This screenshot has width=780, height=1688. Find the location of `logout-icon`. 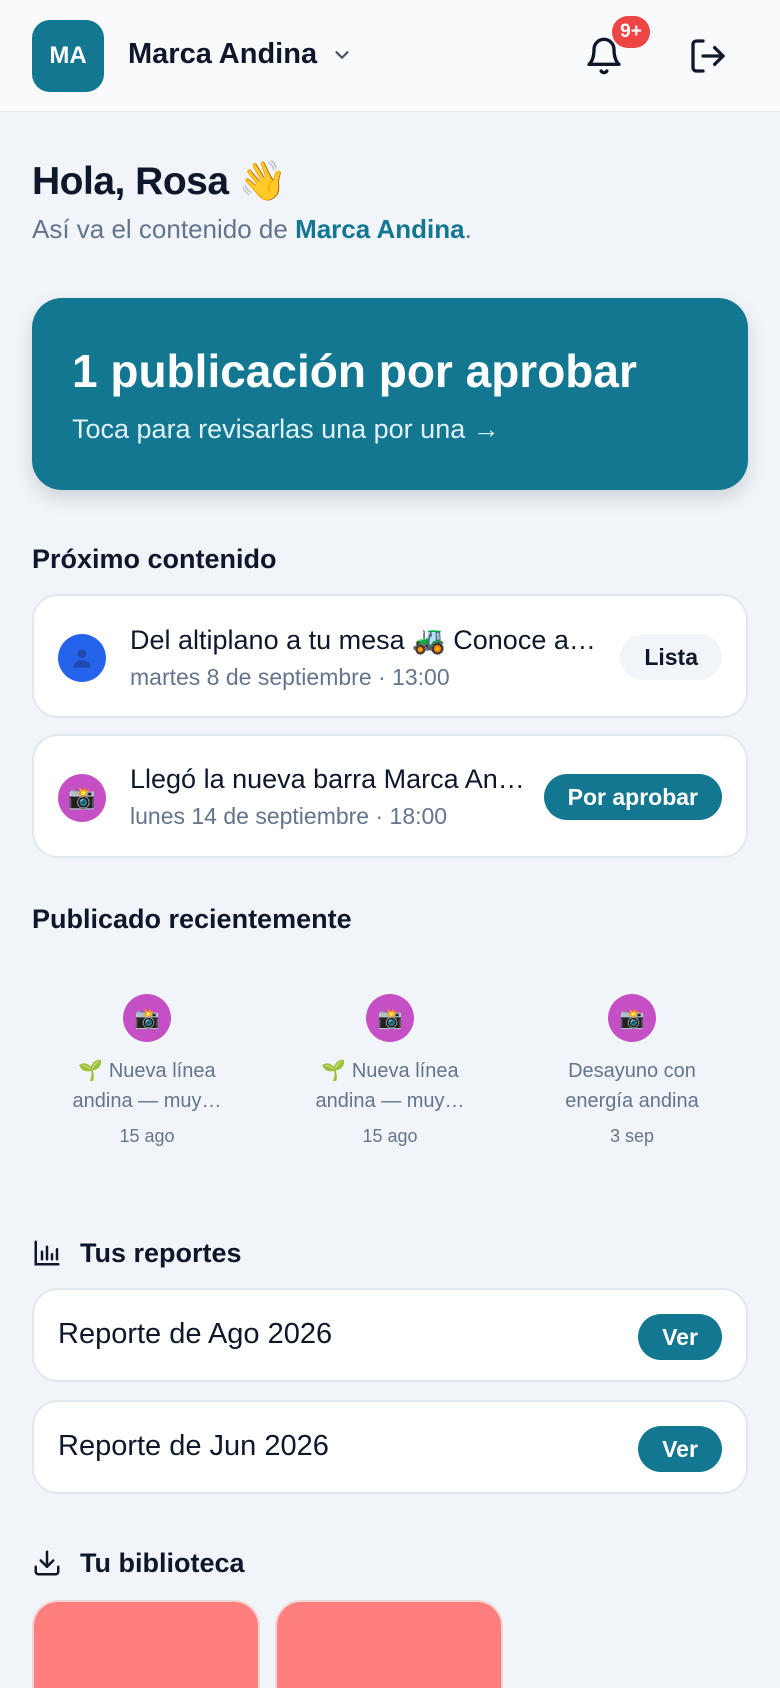

logout-icon is located at coordinates (708, 56).